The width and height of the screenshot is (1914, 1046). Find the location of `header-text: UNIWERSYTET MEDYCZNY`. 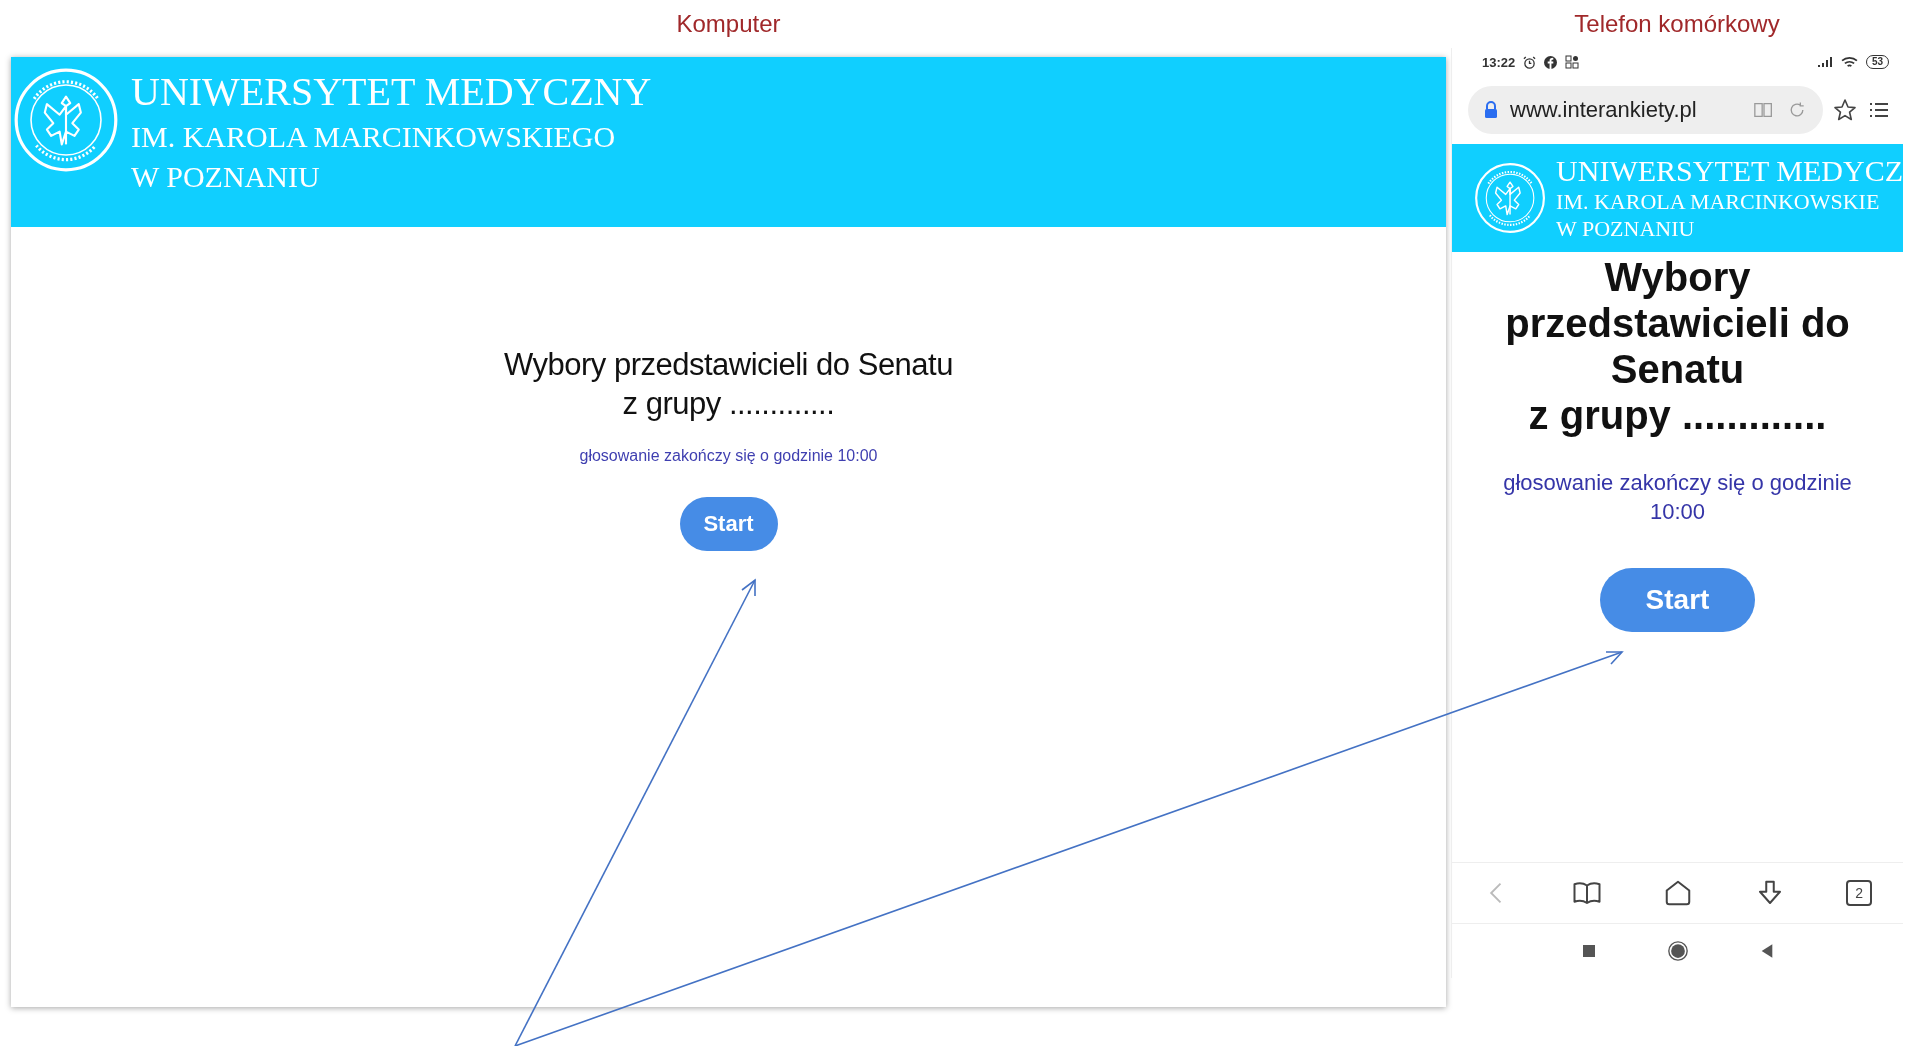

header-text: UNIWERSYTET MEDYCZNY is located at coordinates (391, 92).